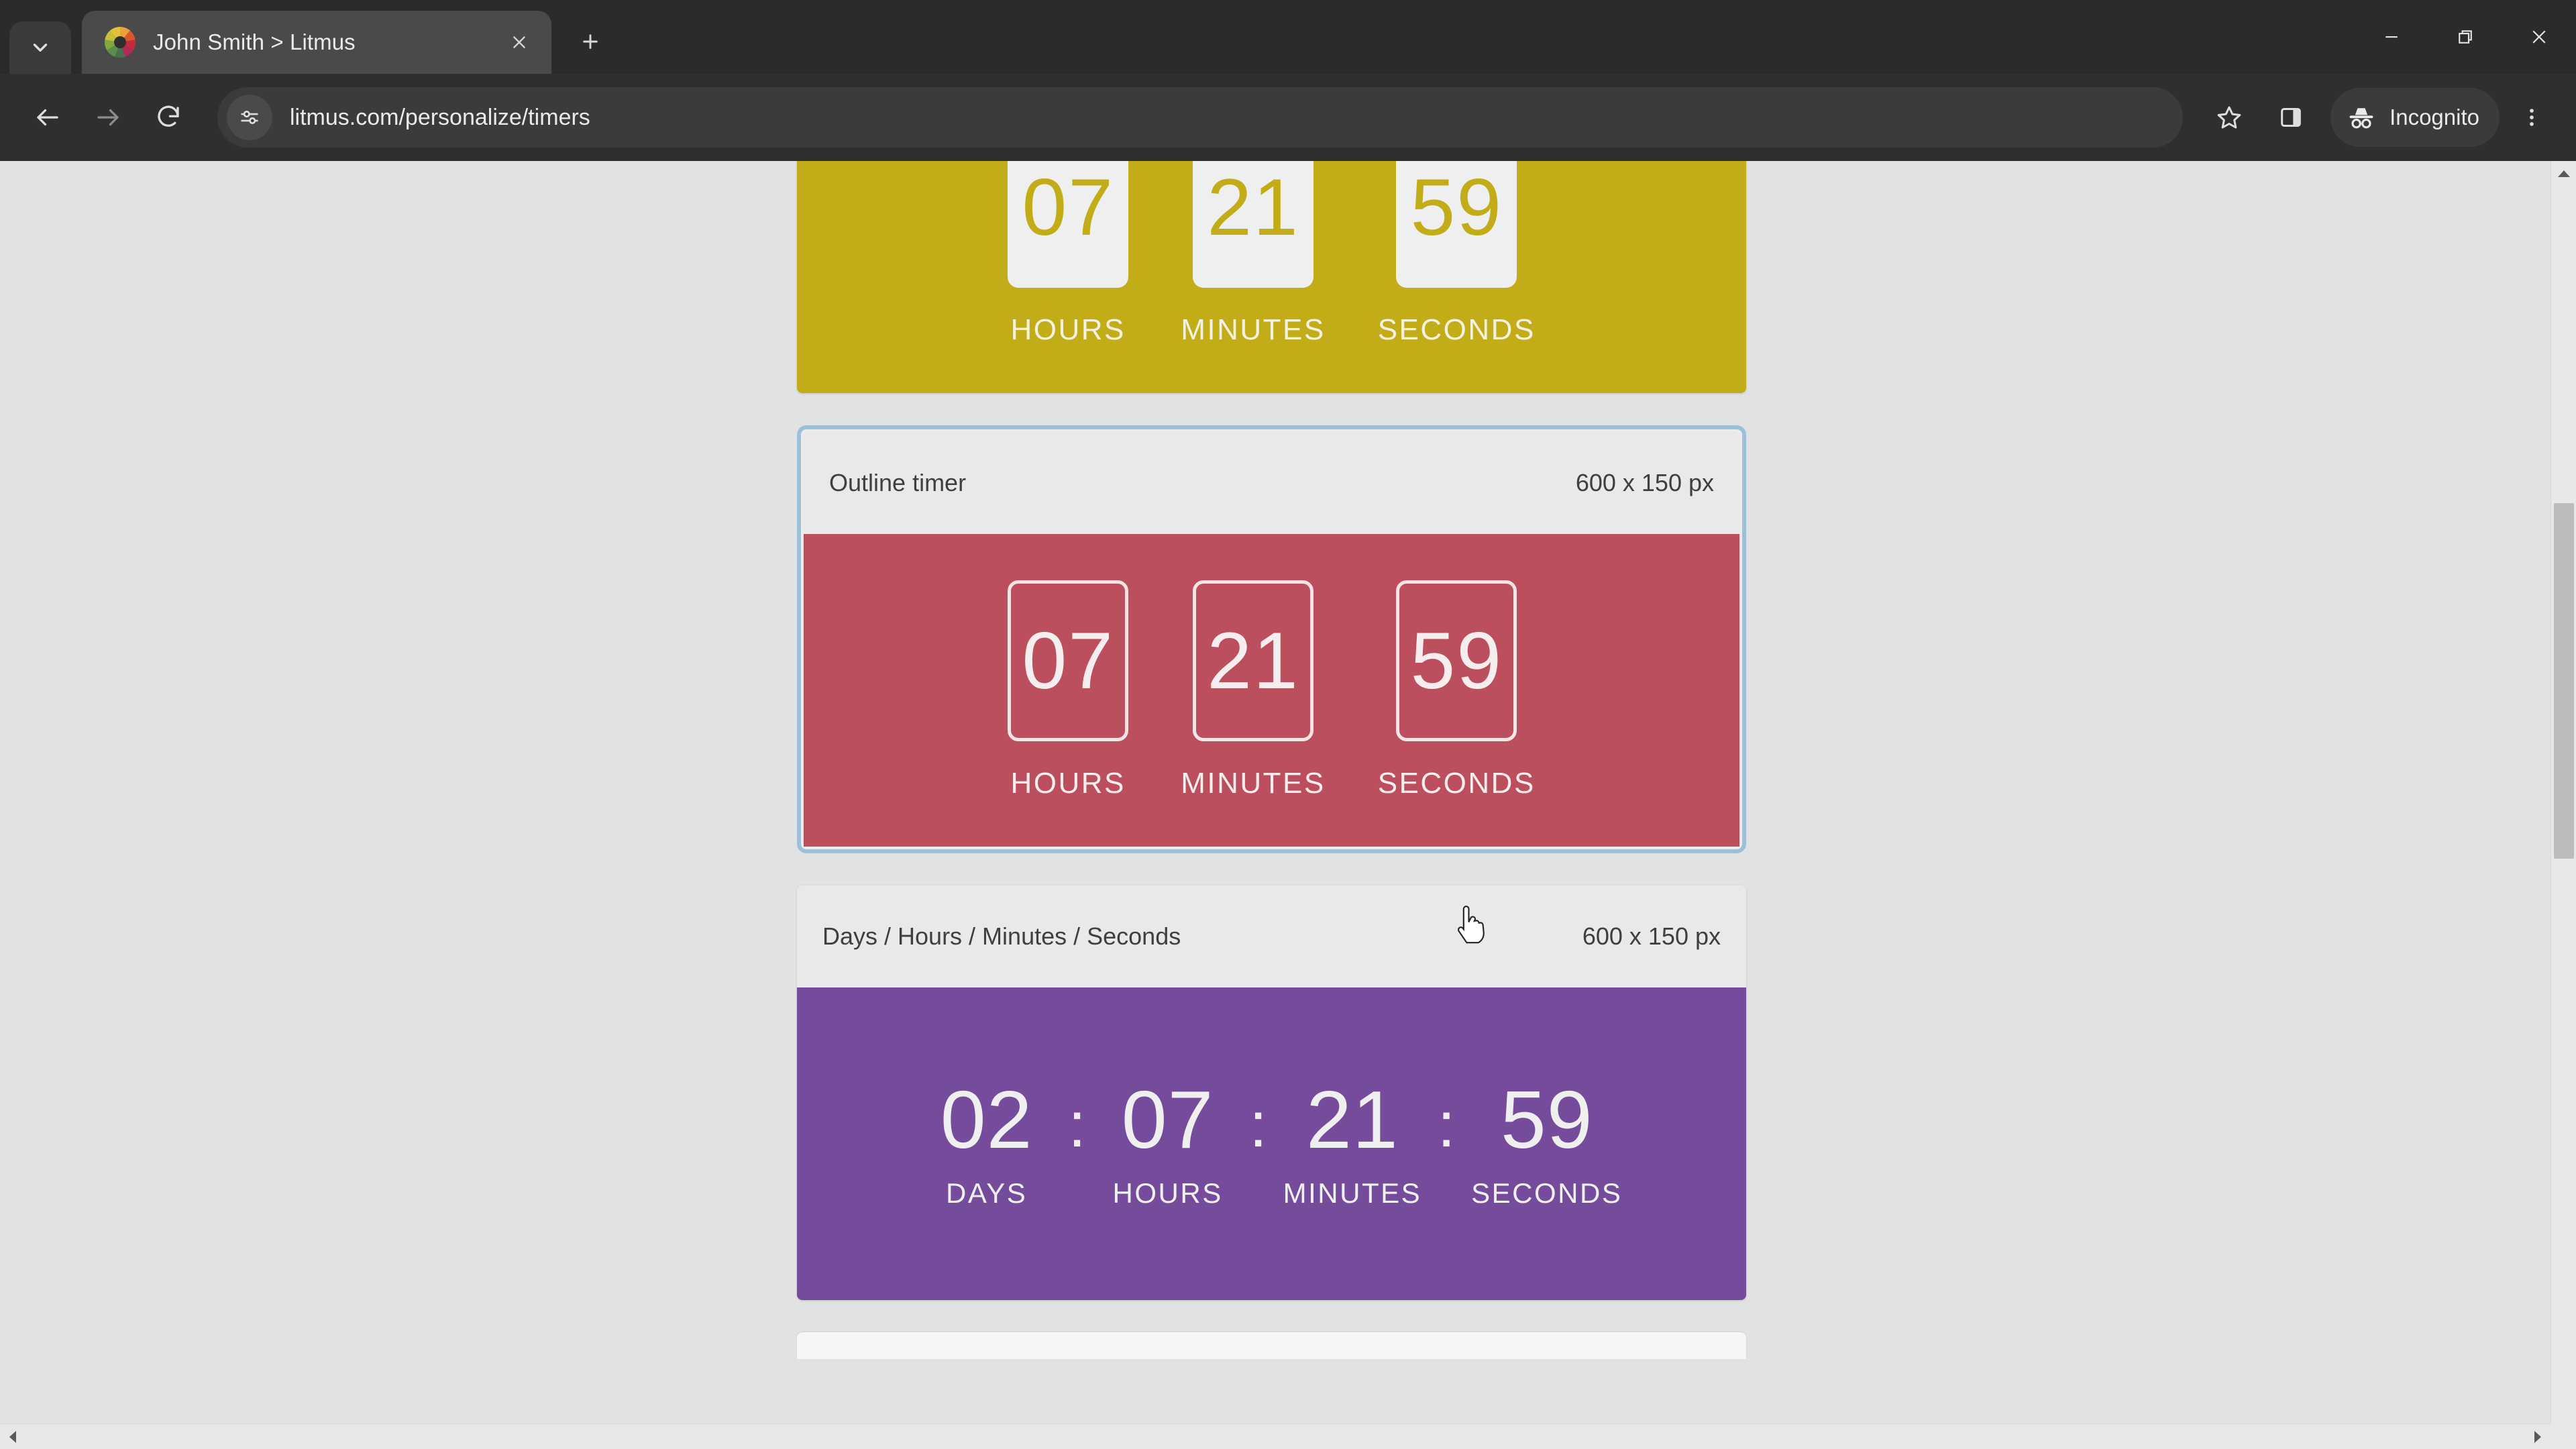 Image resolution: width=2576 pixels, height=1449 pixels. I want to click on incognito-indicator: Incognito, so click(2415, 117).